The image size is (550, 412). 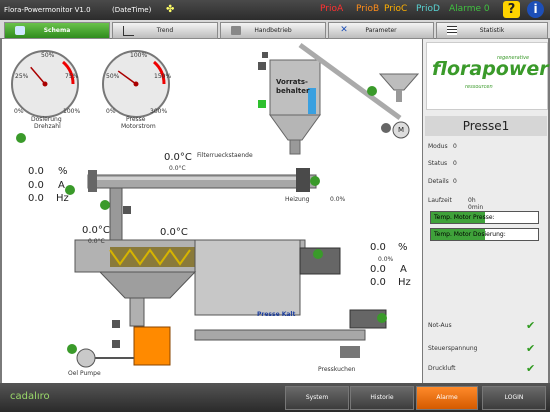 I want to click on status-steuerspannung: Steuerspannung, so click(x=453, y=348).